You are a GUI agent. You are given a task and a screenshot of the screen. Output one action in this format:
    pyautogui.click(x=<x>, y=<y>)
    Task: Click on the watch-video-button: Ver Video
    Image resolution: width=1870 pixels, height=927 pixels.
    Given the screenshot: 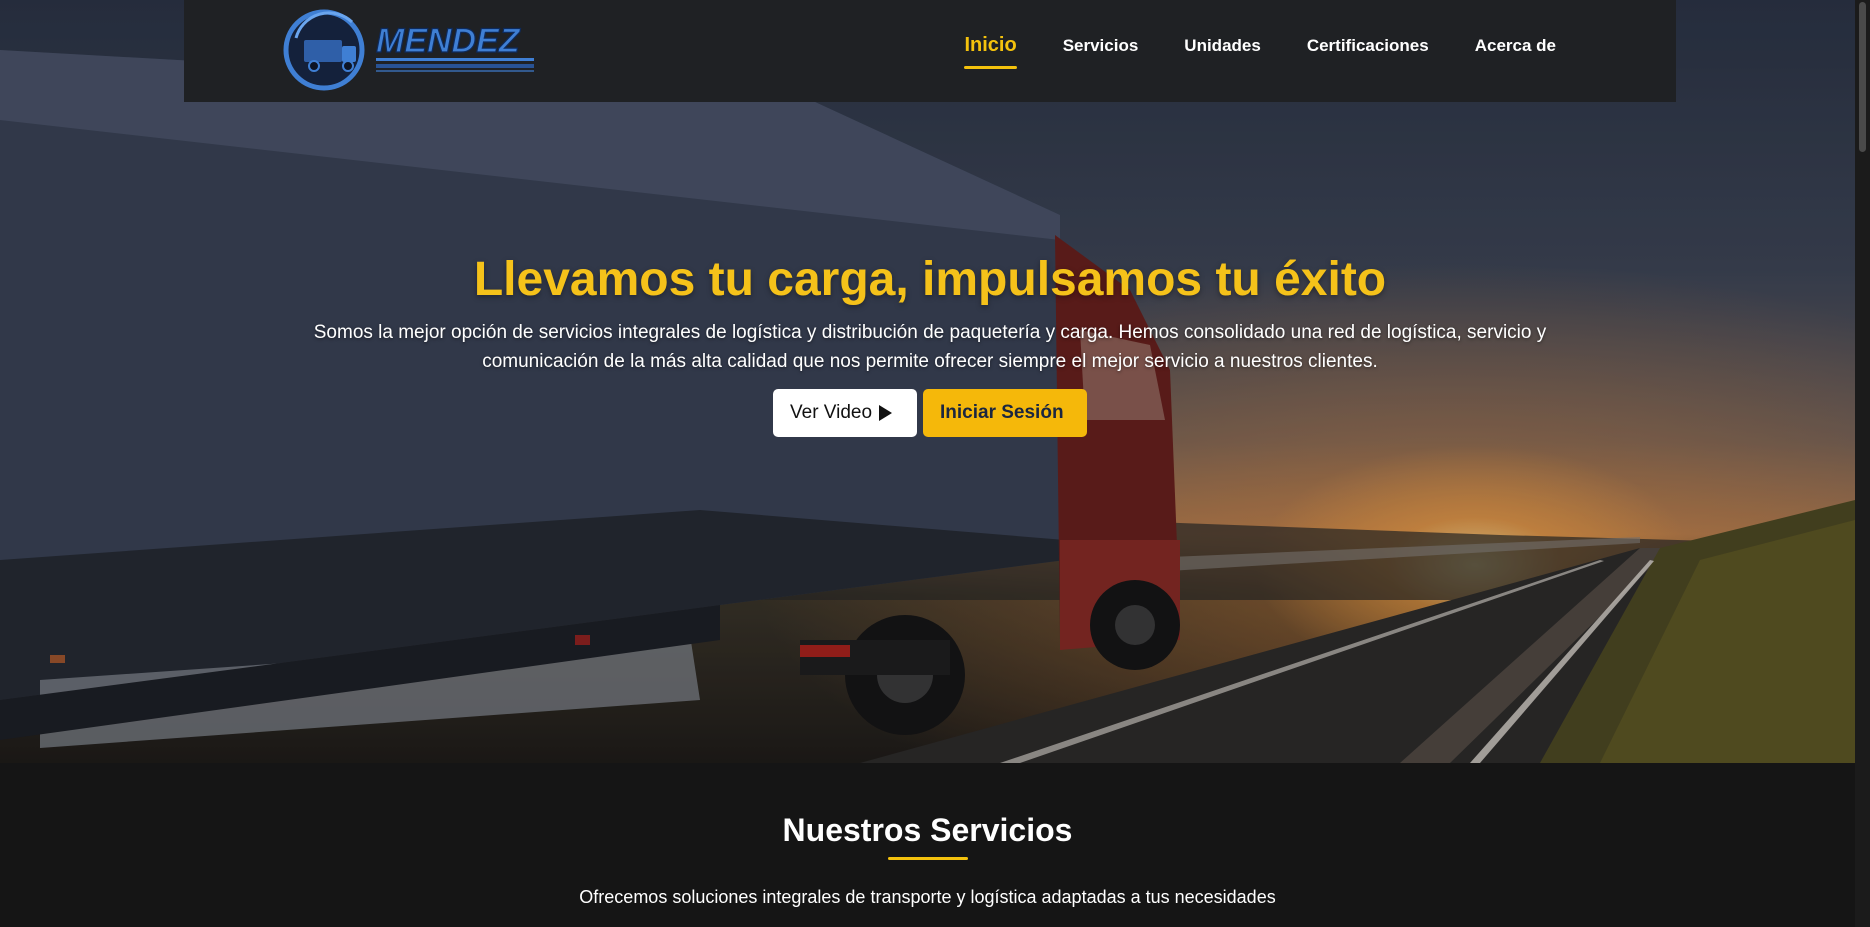 What is the action you would take?
    pyautogui.click(x=845, y=413)
    